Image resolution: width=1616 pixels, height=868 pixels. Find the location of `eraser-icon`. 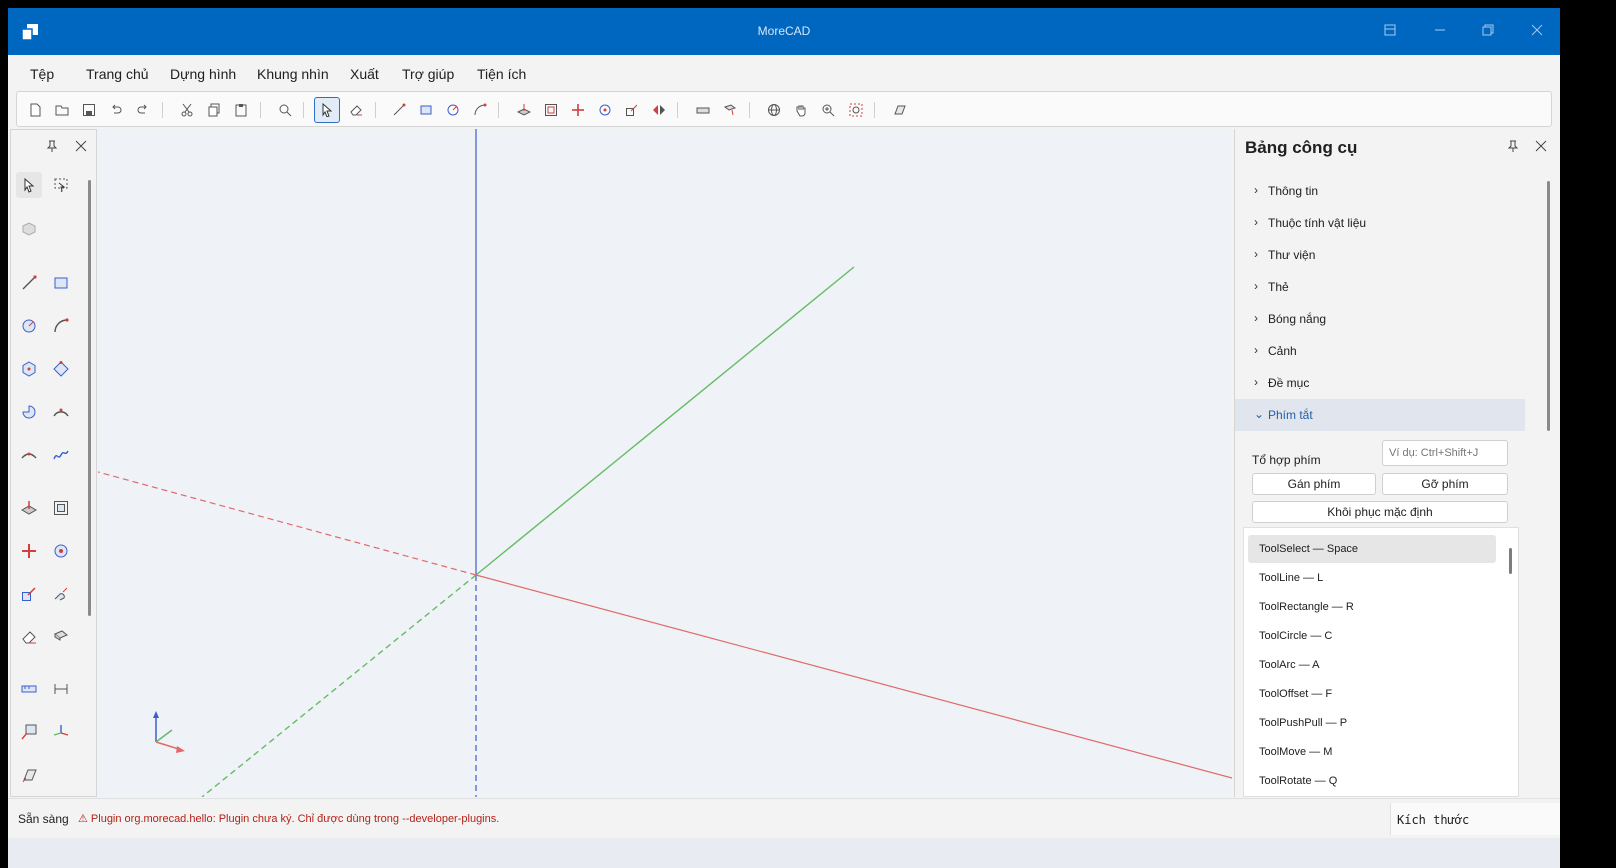

eraser-icon is located at coordinates (356, 110).